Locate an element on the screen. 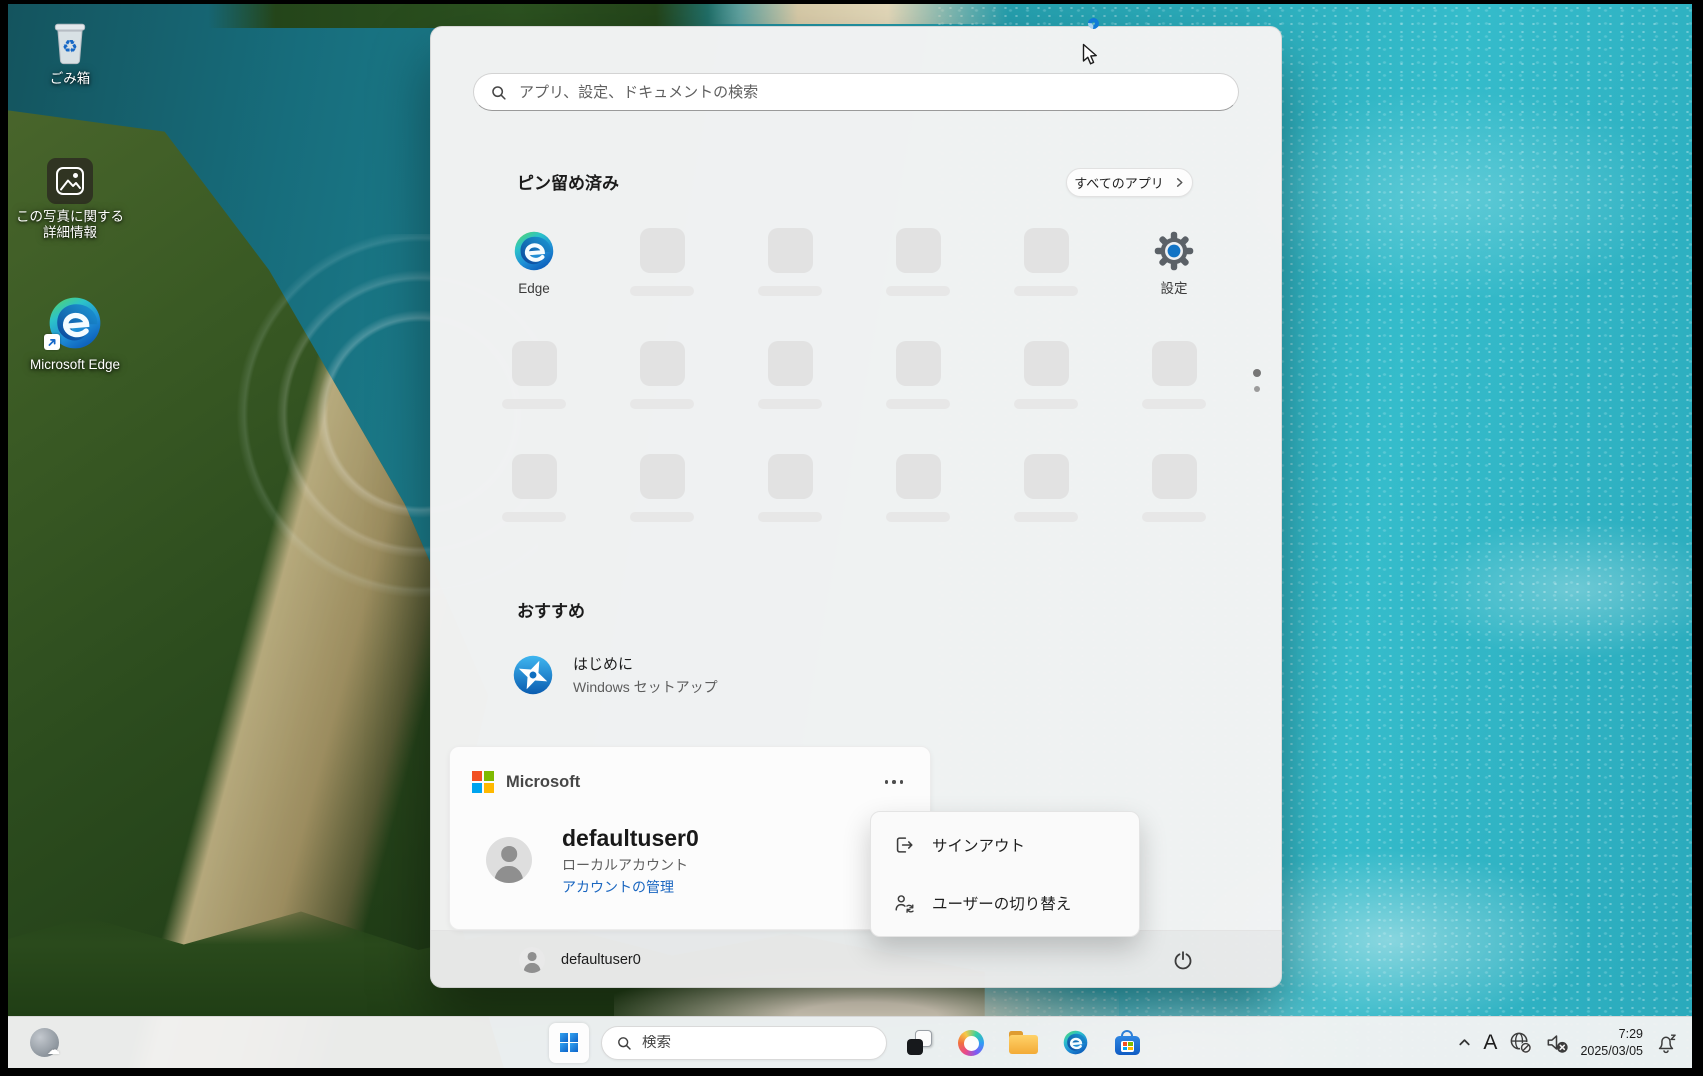 The image size is (1703, 1076). wallpaper-sand-top is located at coordinates (858, 14).